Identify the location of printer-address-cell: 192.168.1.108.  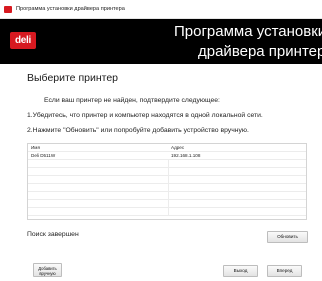
(186, 155).